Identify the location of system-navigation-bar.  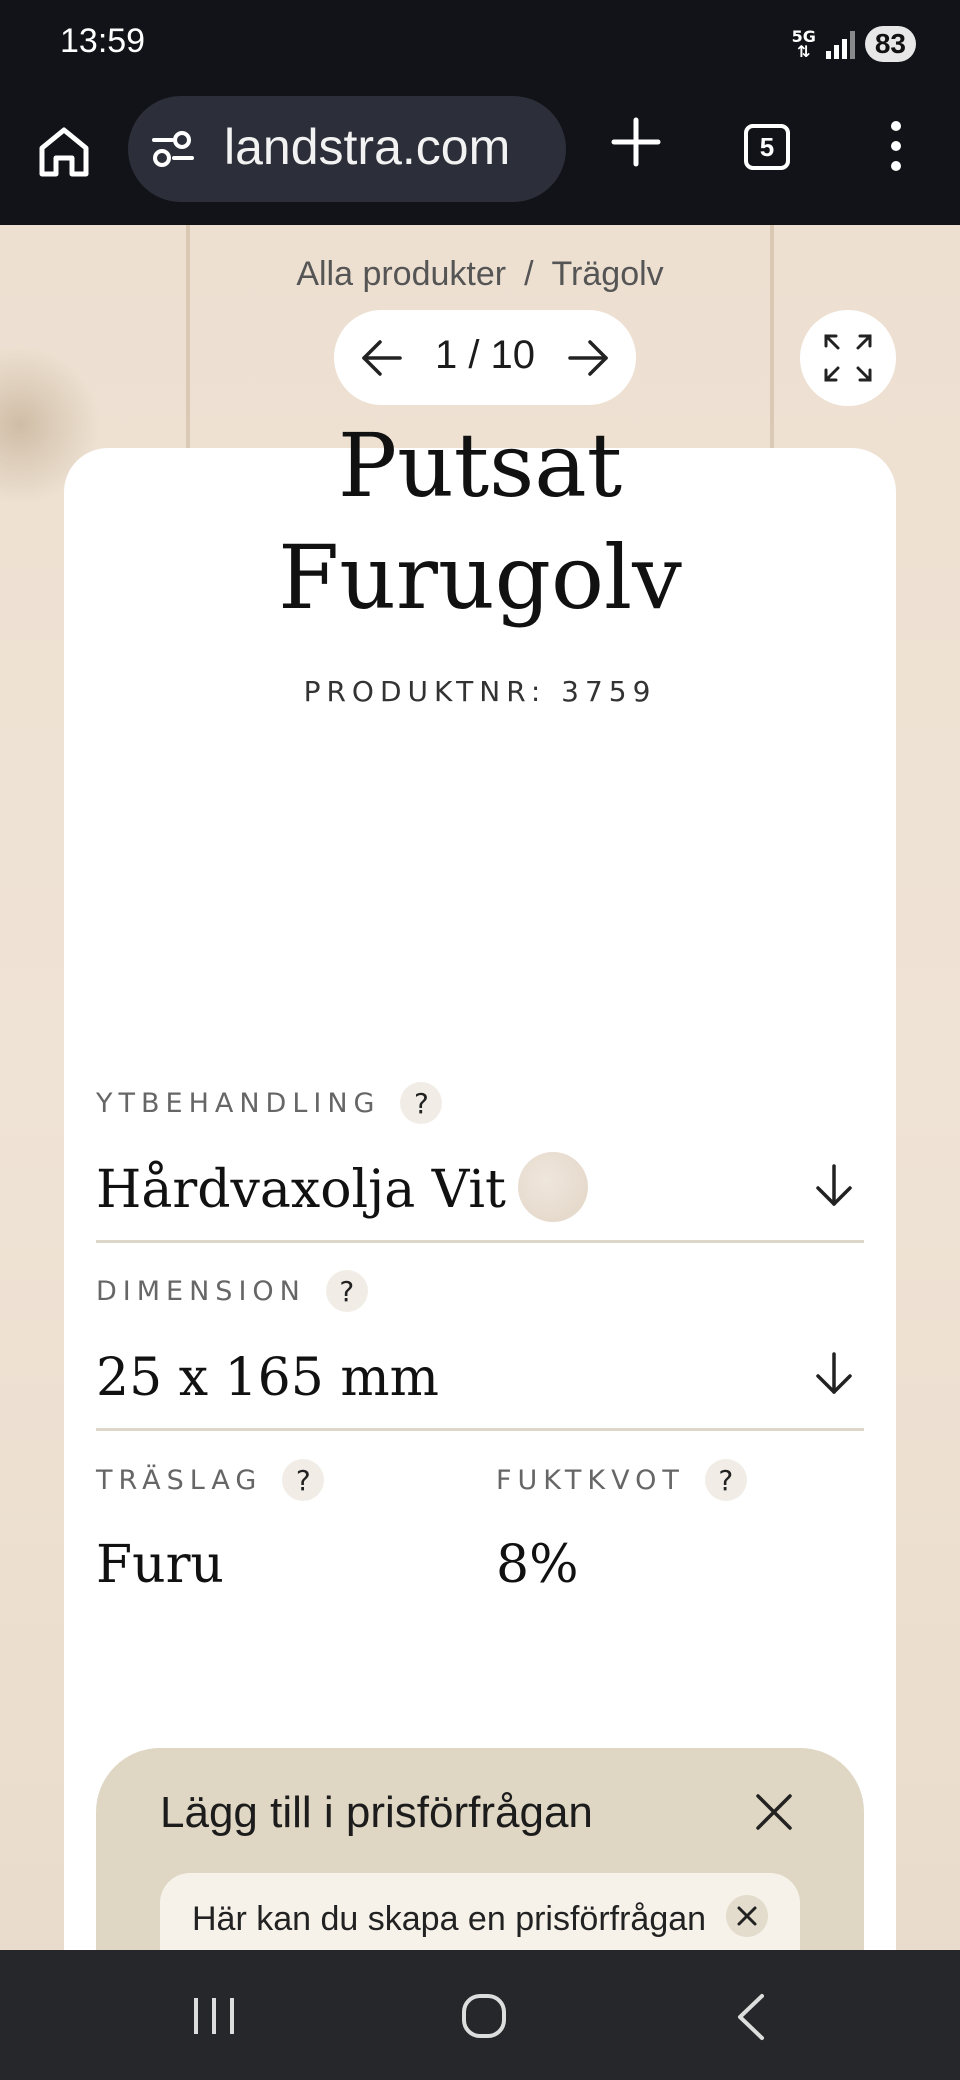
(480, 2015).